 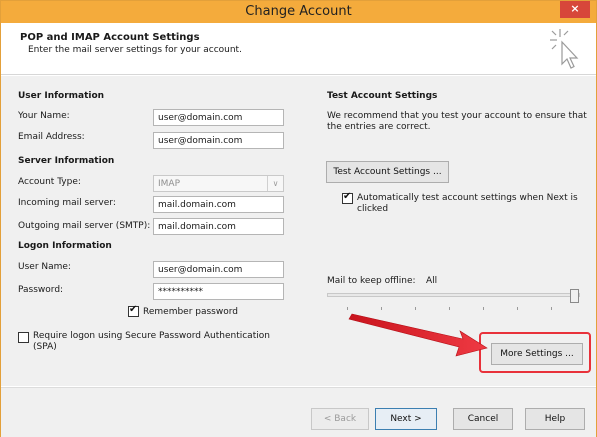 What do you see at coordinates (298, 412) in the screenshot?
I see `dialog-footer: < Back Next > Cancel Help` at bounding box center [298, 412].